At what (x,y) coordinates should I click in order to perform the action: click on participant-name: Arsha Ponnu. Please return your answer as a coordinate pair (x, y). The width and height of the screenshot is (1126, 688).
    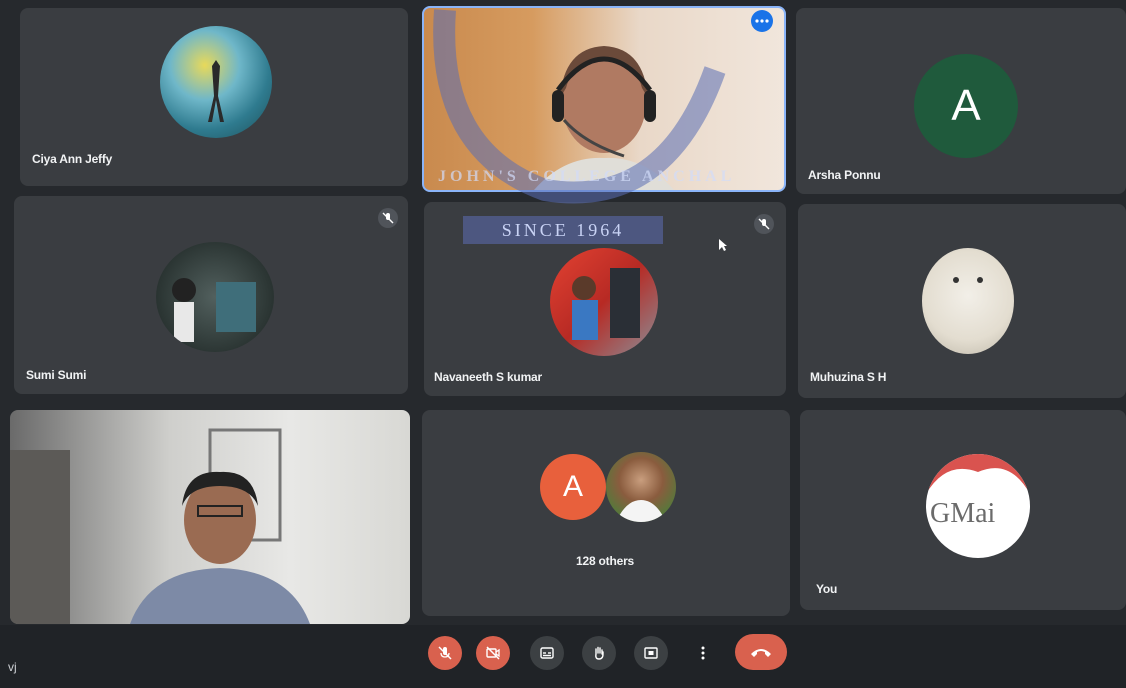
    Looking at the image, I should click on (844, 175).